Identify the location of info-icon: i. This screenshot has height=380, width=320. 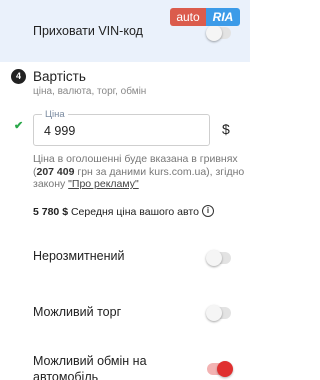
(208, 211).